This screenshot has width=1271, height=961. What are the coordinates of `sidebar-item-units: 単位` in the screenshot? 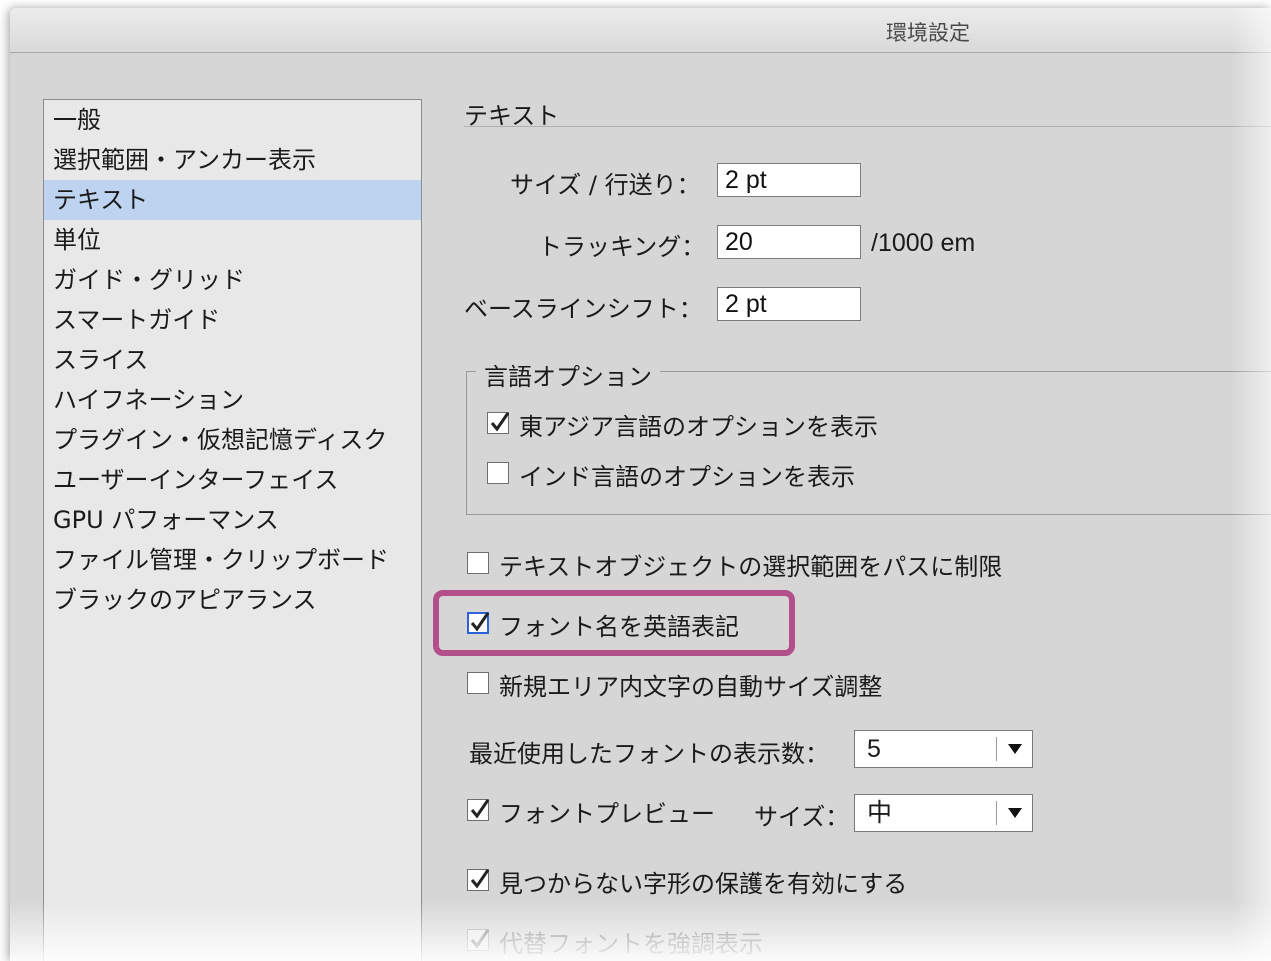 It's located at (232, 240).